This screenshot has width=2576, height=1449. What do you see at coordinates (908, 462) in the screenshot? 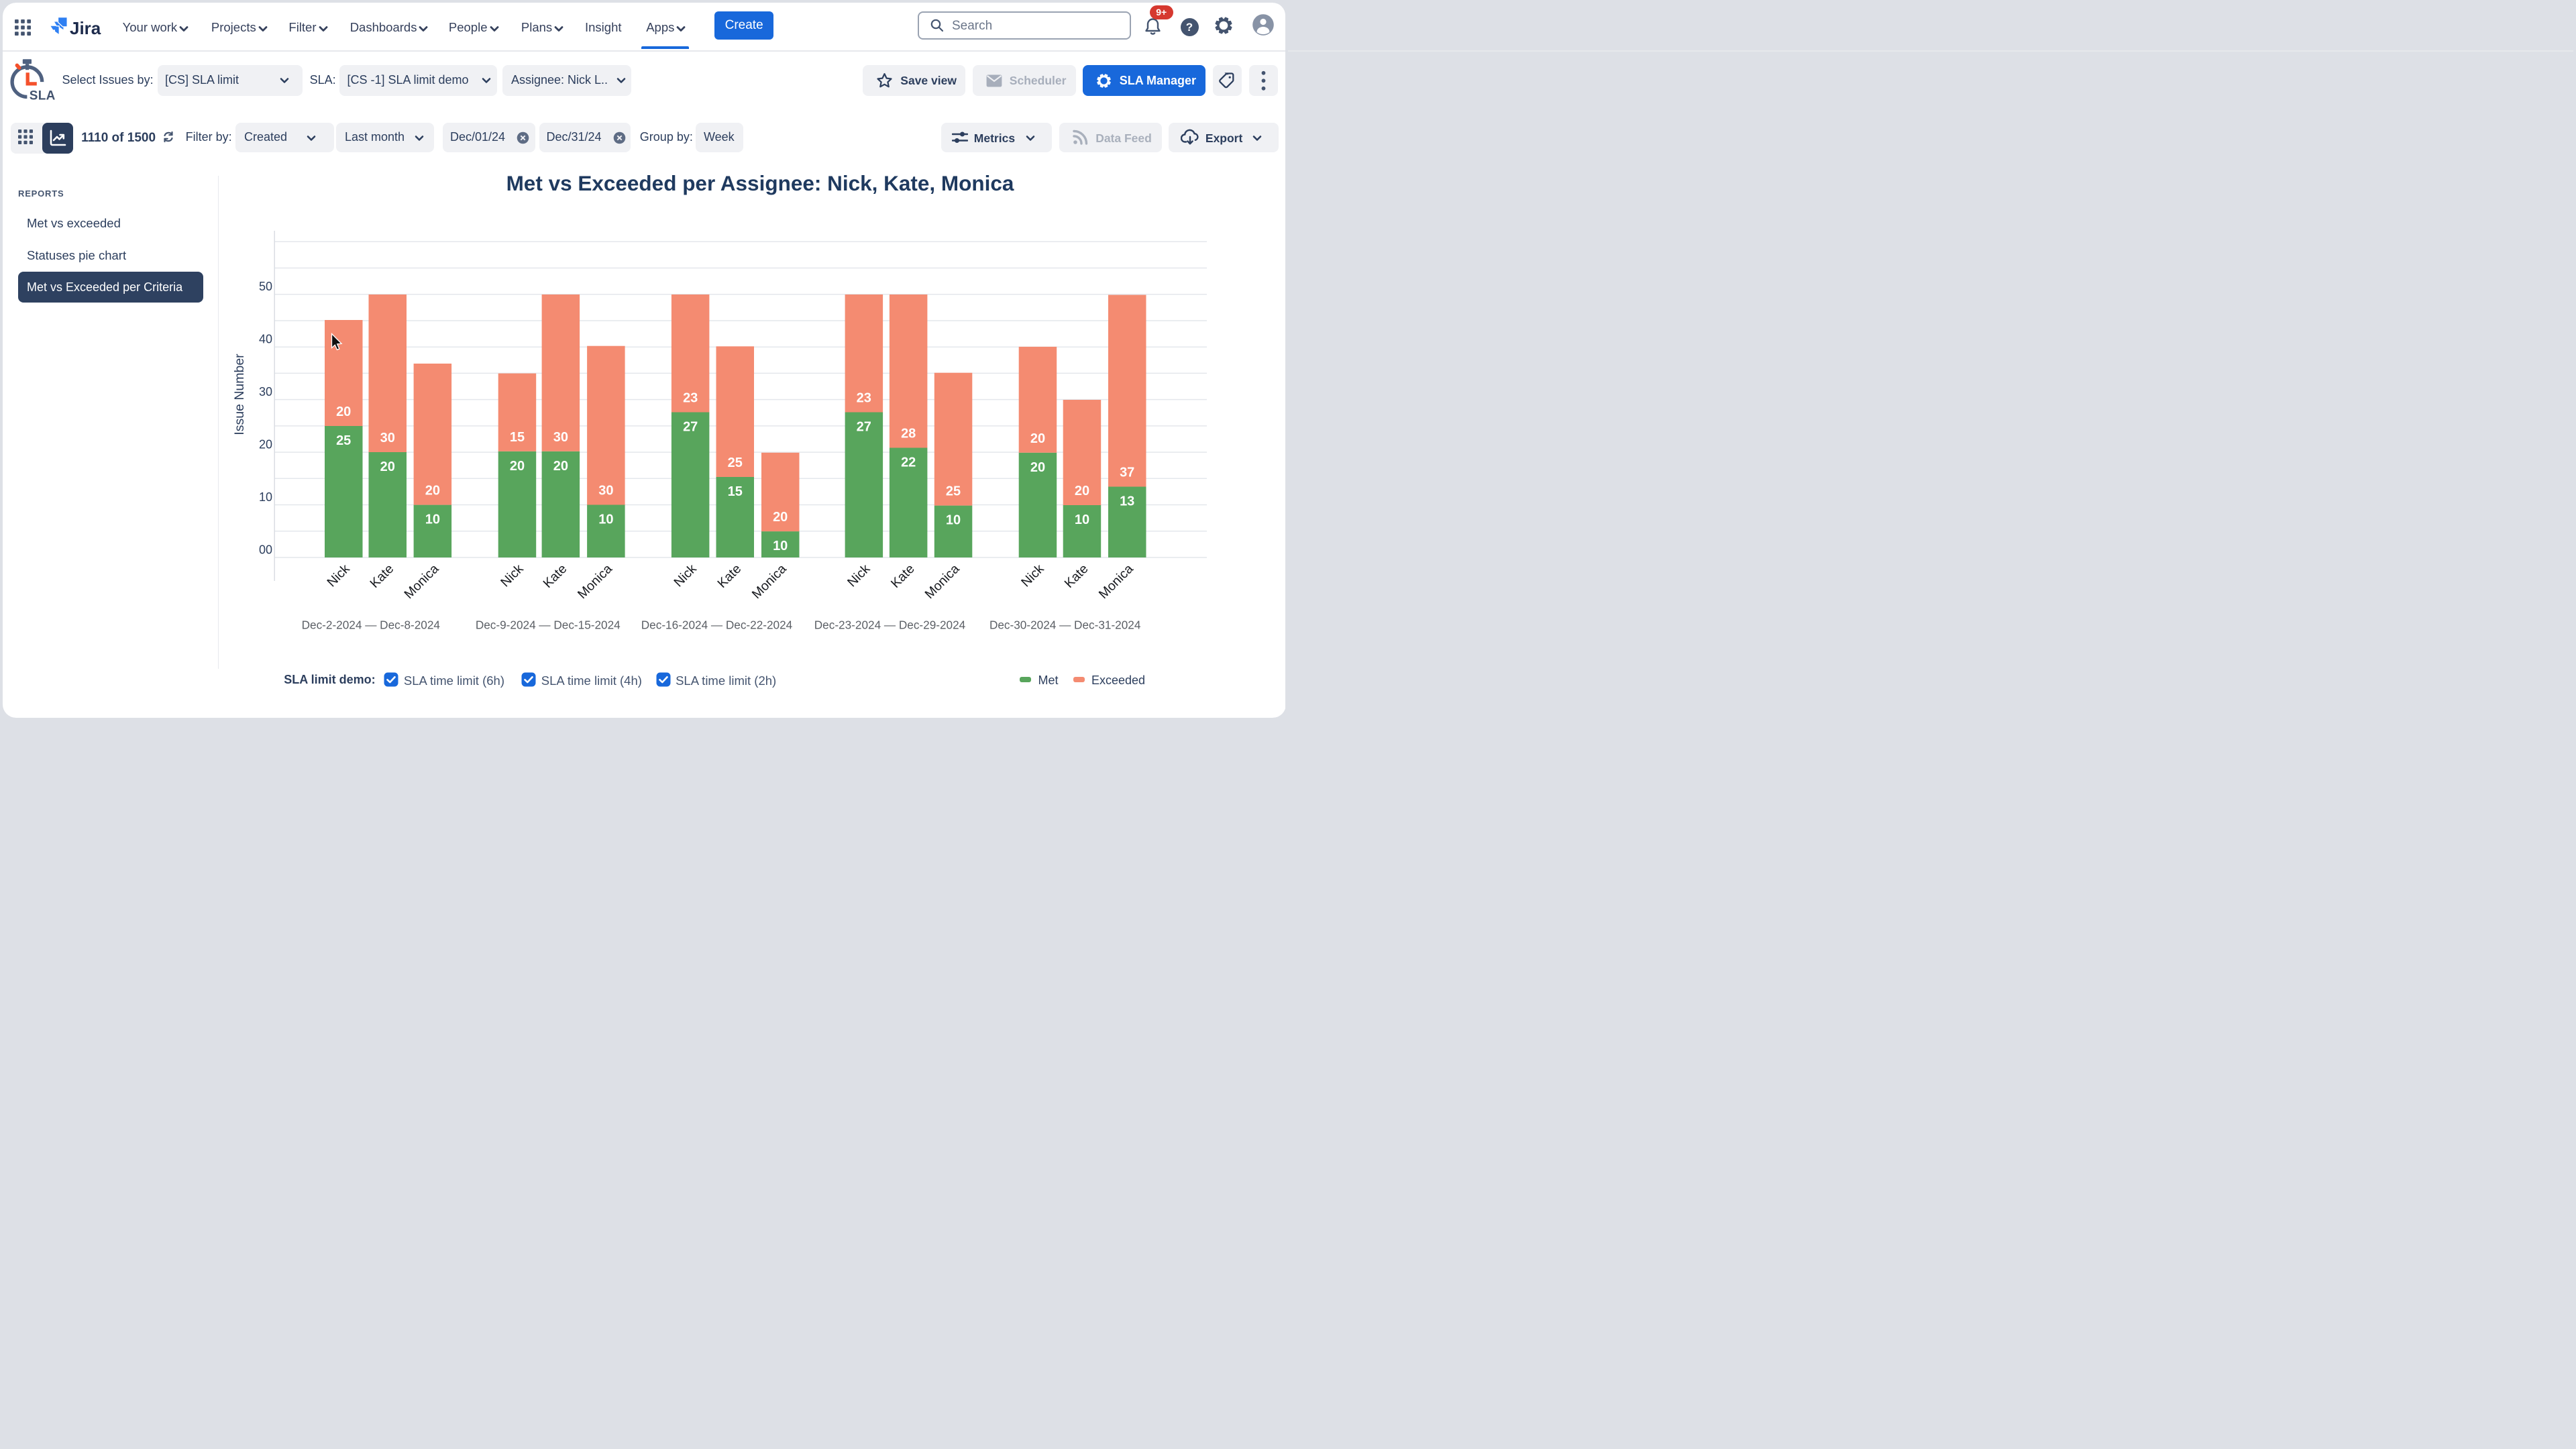
I see `svg-text: 22` at bounding box center [908, 462].